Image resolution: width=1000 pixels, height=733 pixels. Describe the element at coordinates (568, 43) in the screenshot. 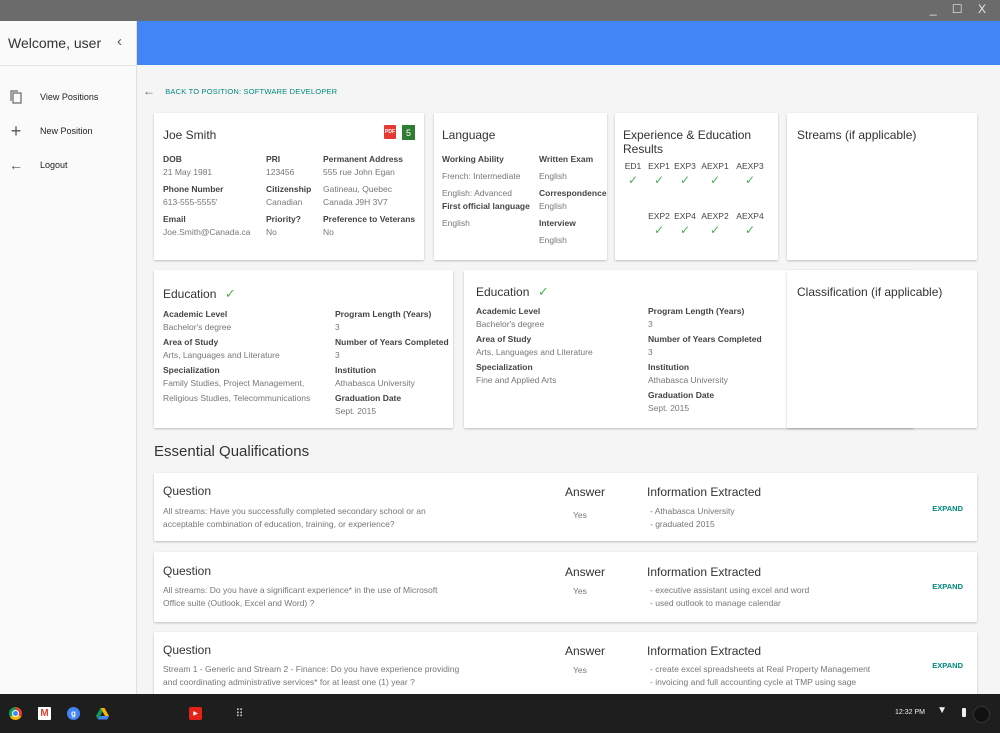

I see `app-bar` at that location.